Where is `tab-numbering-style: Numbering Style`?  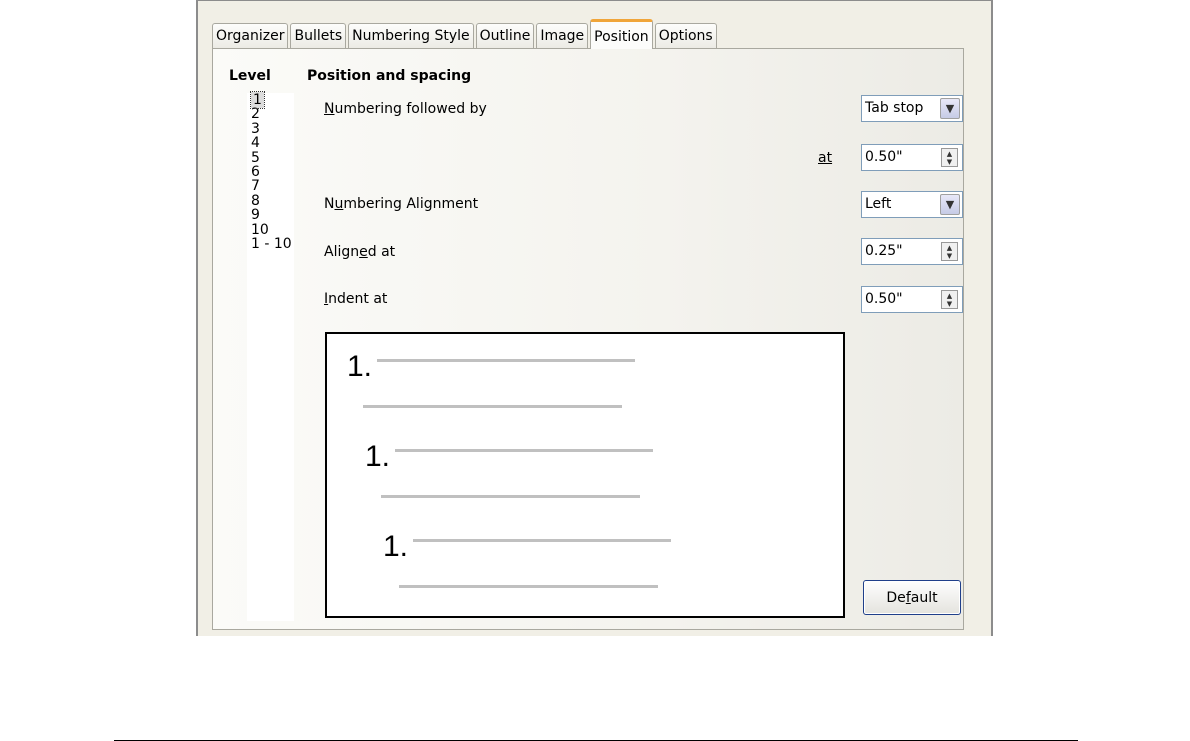
tab-numbering-style: Numbering Style is located at coordinates (411, 35).